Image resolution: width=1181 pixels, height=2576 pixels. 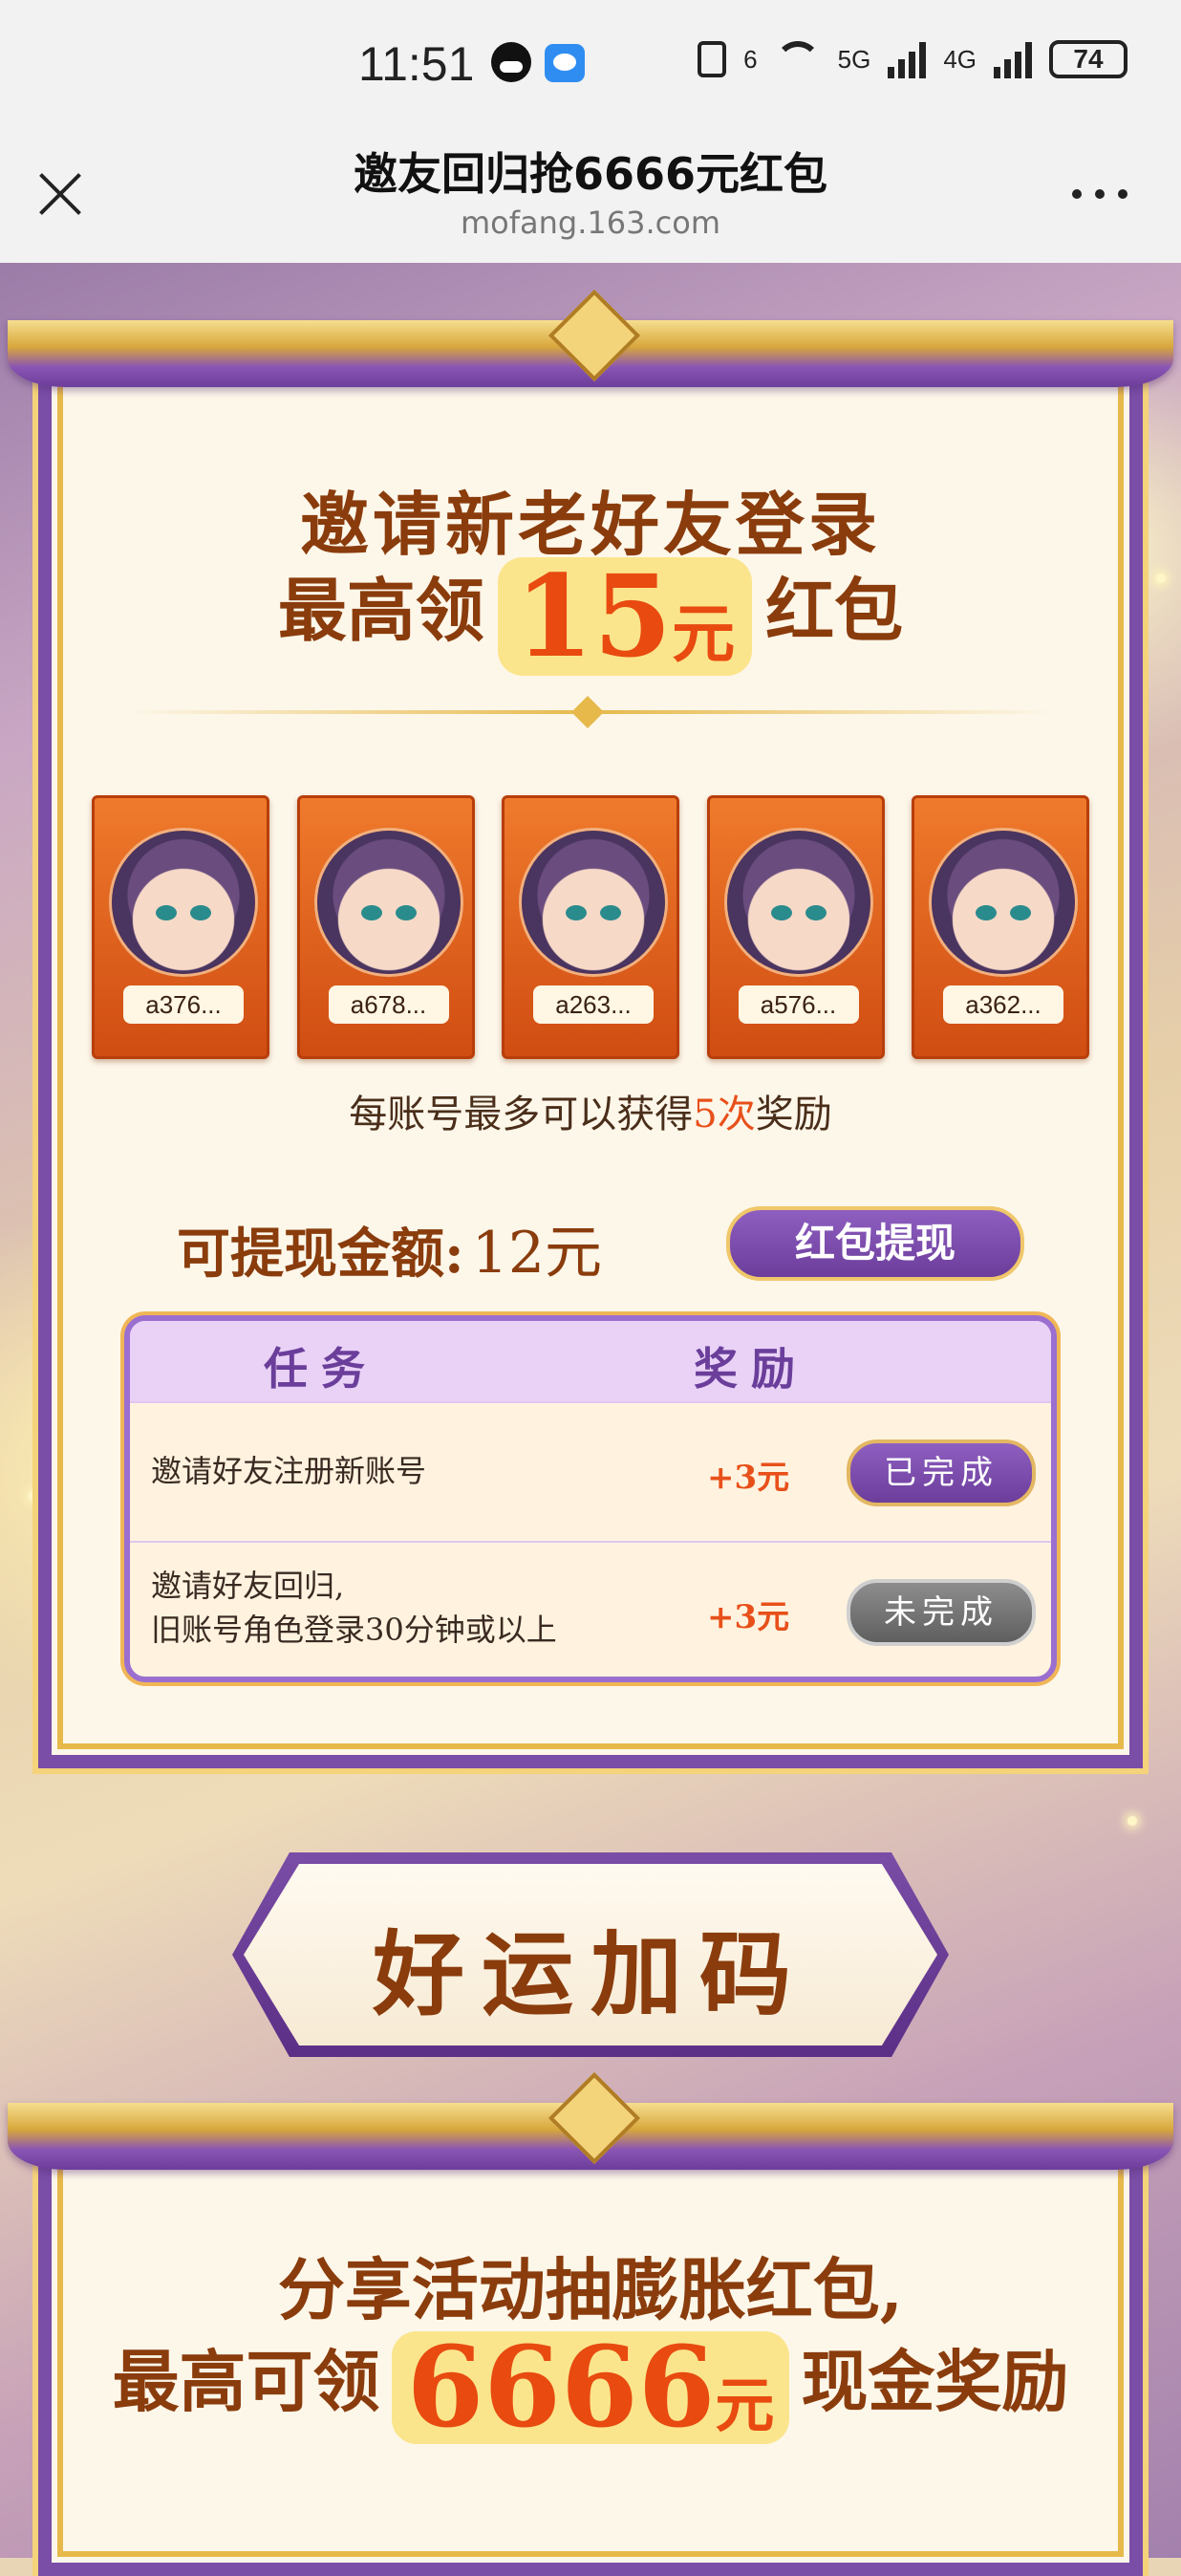 I want to click on withdraw-amount-row: 可提现金额: 12元, so click(x=389, y=1247).